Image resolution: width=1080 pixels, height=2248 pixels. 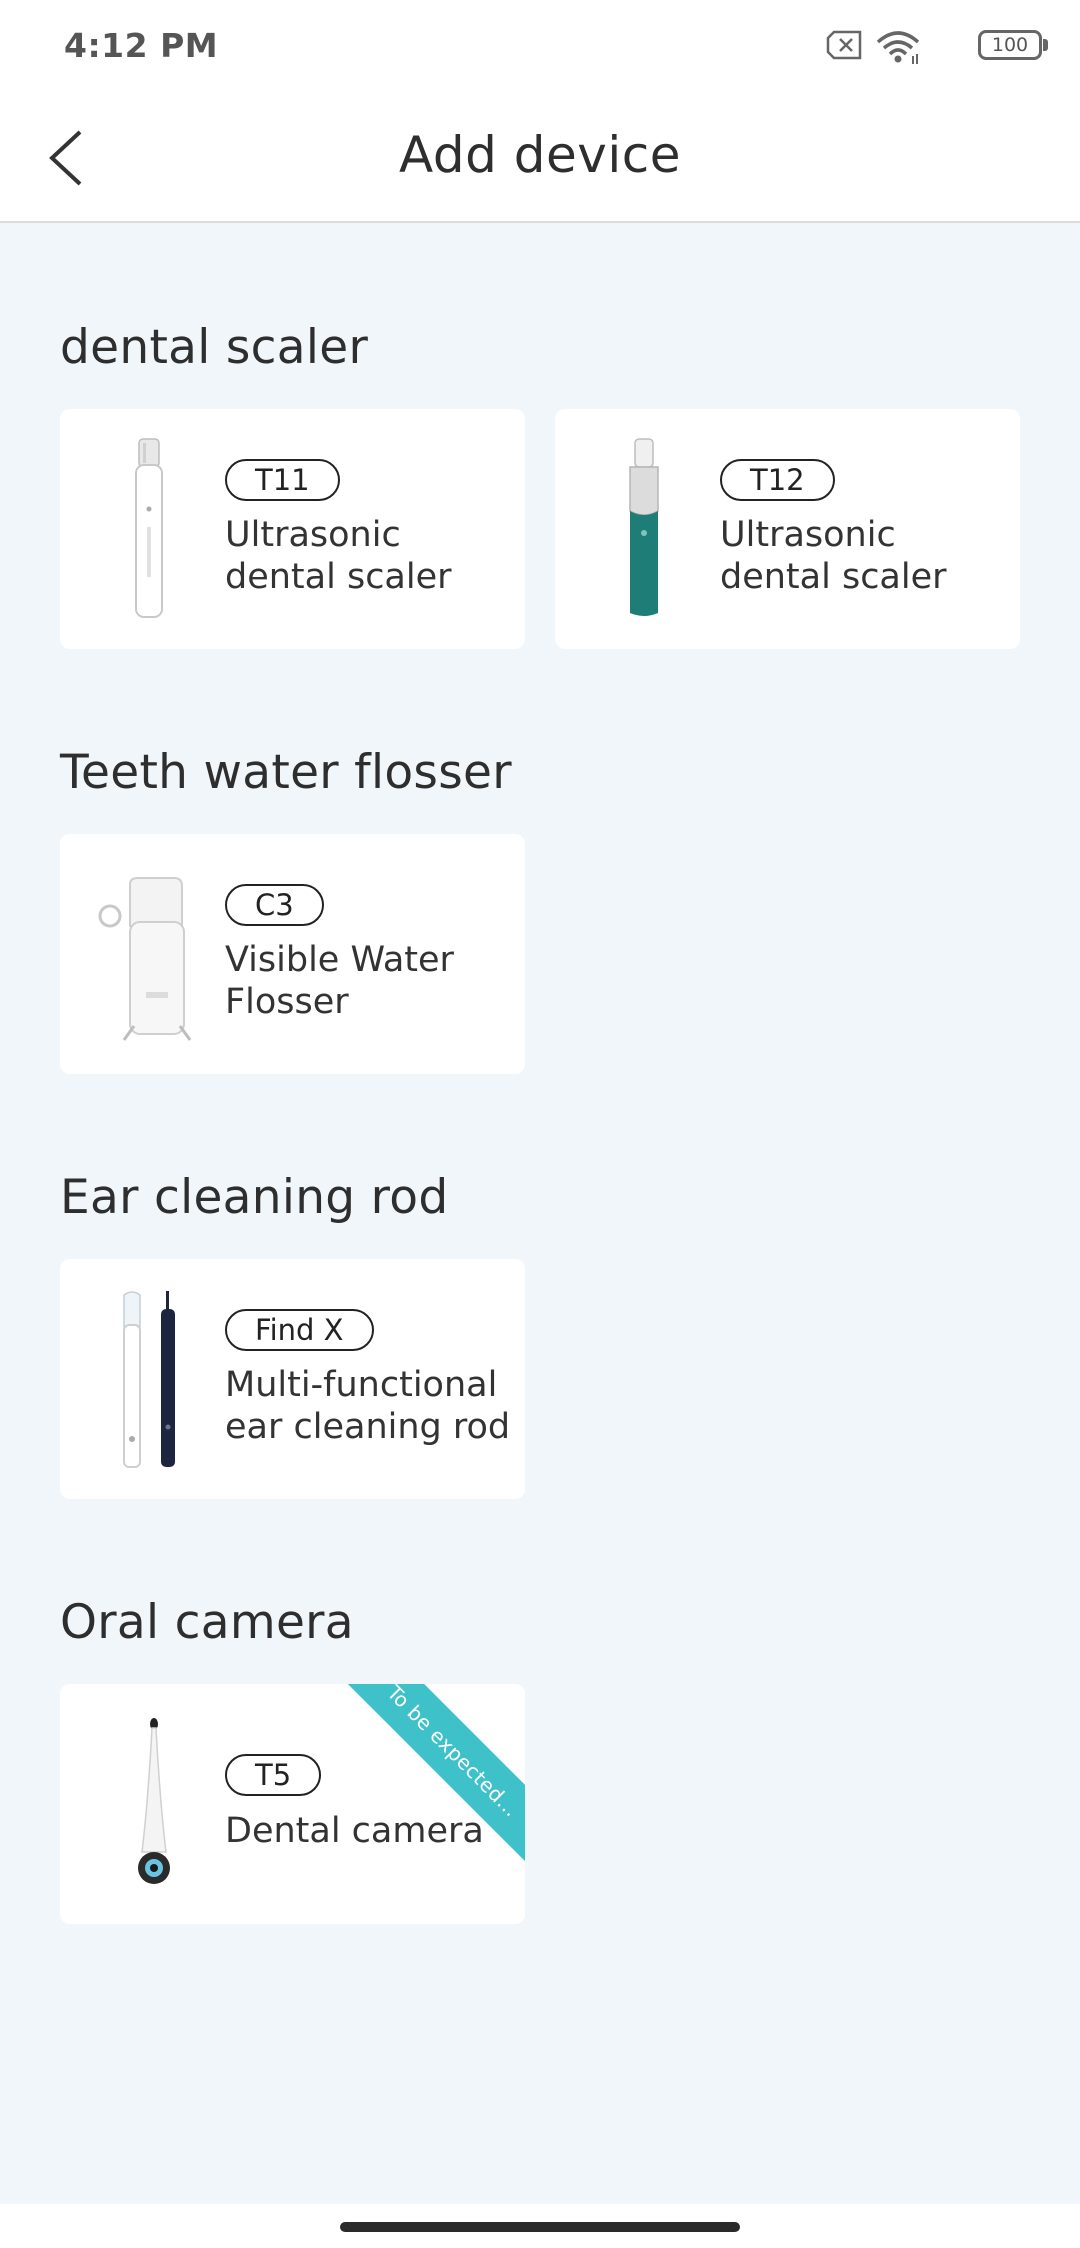 What do you see at coordinates (644, 527) in the screenshot?
I see `green-scaler-image` at bounding box center [644, 527].